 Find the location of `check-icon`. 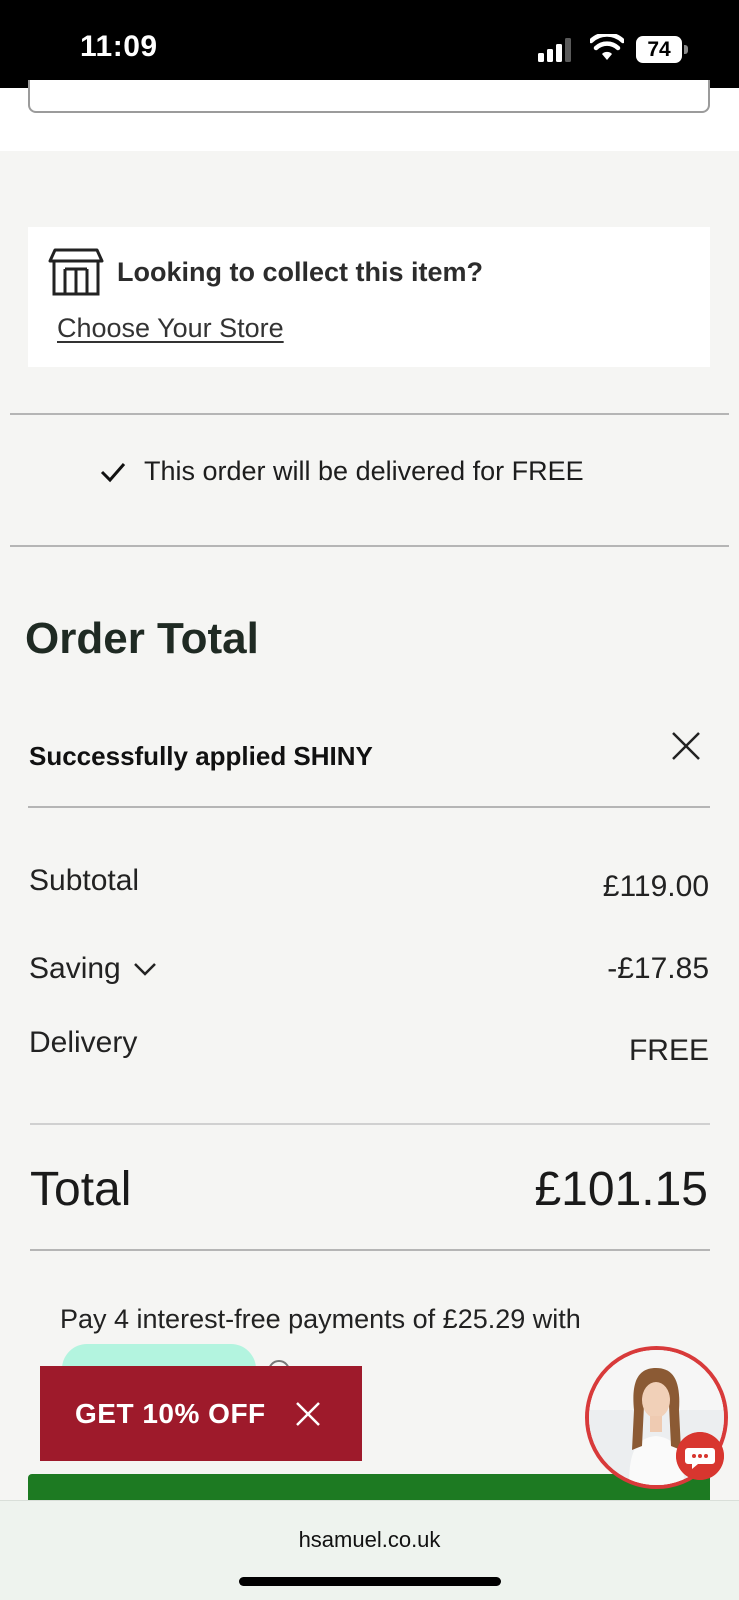

check-icon is located at coordinates (113, 472).